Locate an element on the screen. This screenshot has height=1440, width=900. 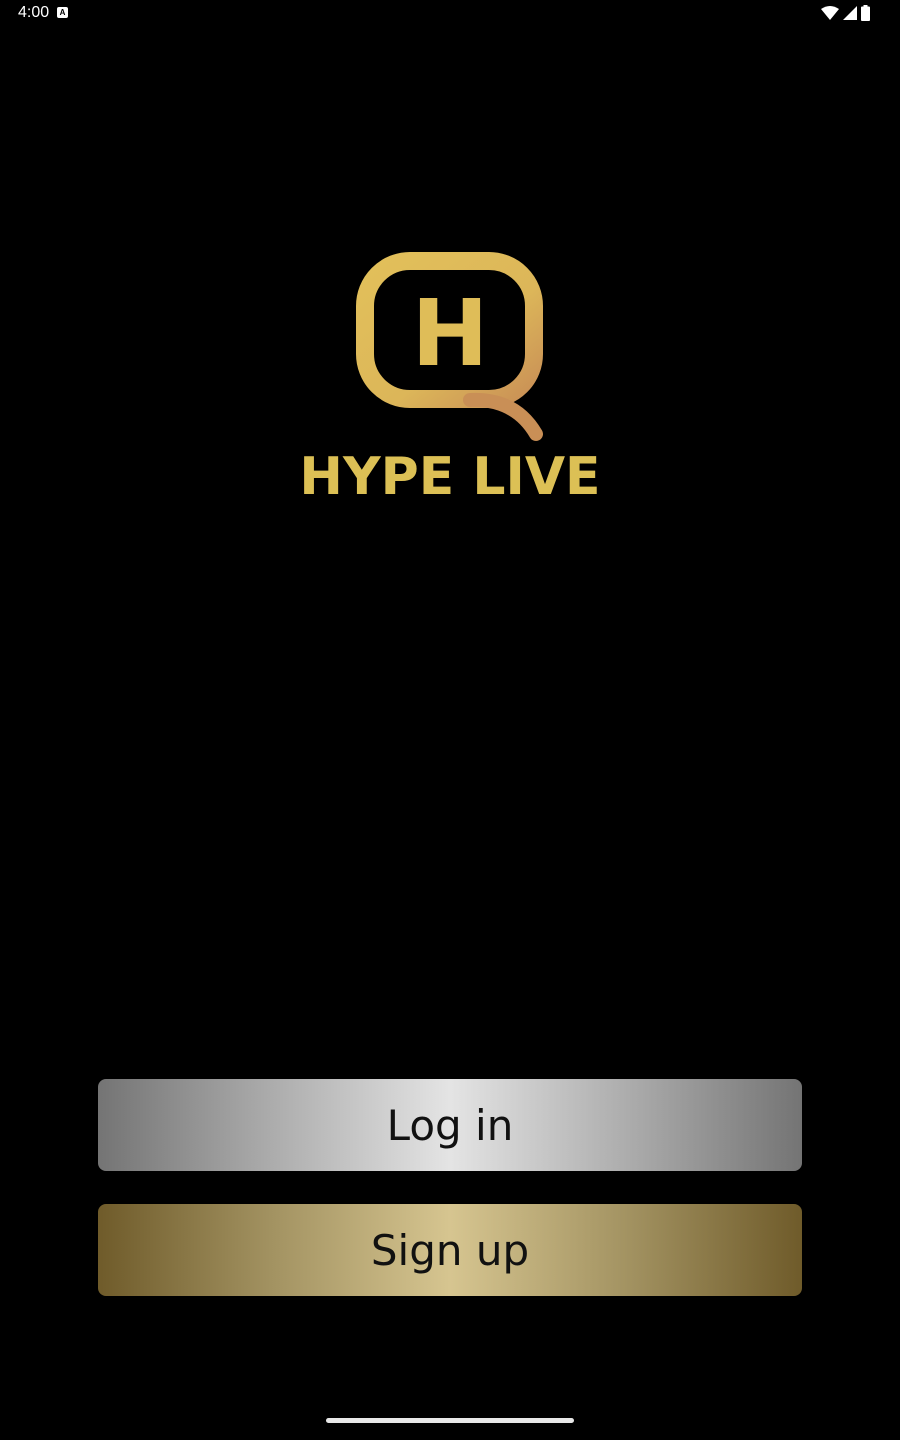
signup-button: Sign up is located at coordinates (450, 1250).